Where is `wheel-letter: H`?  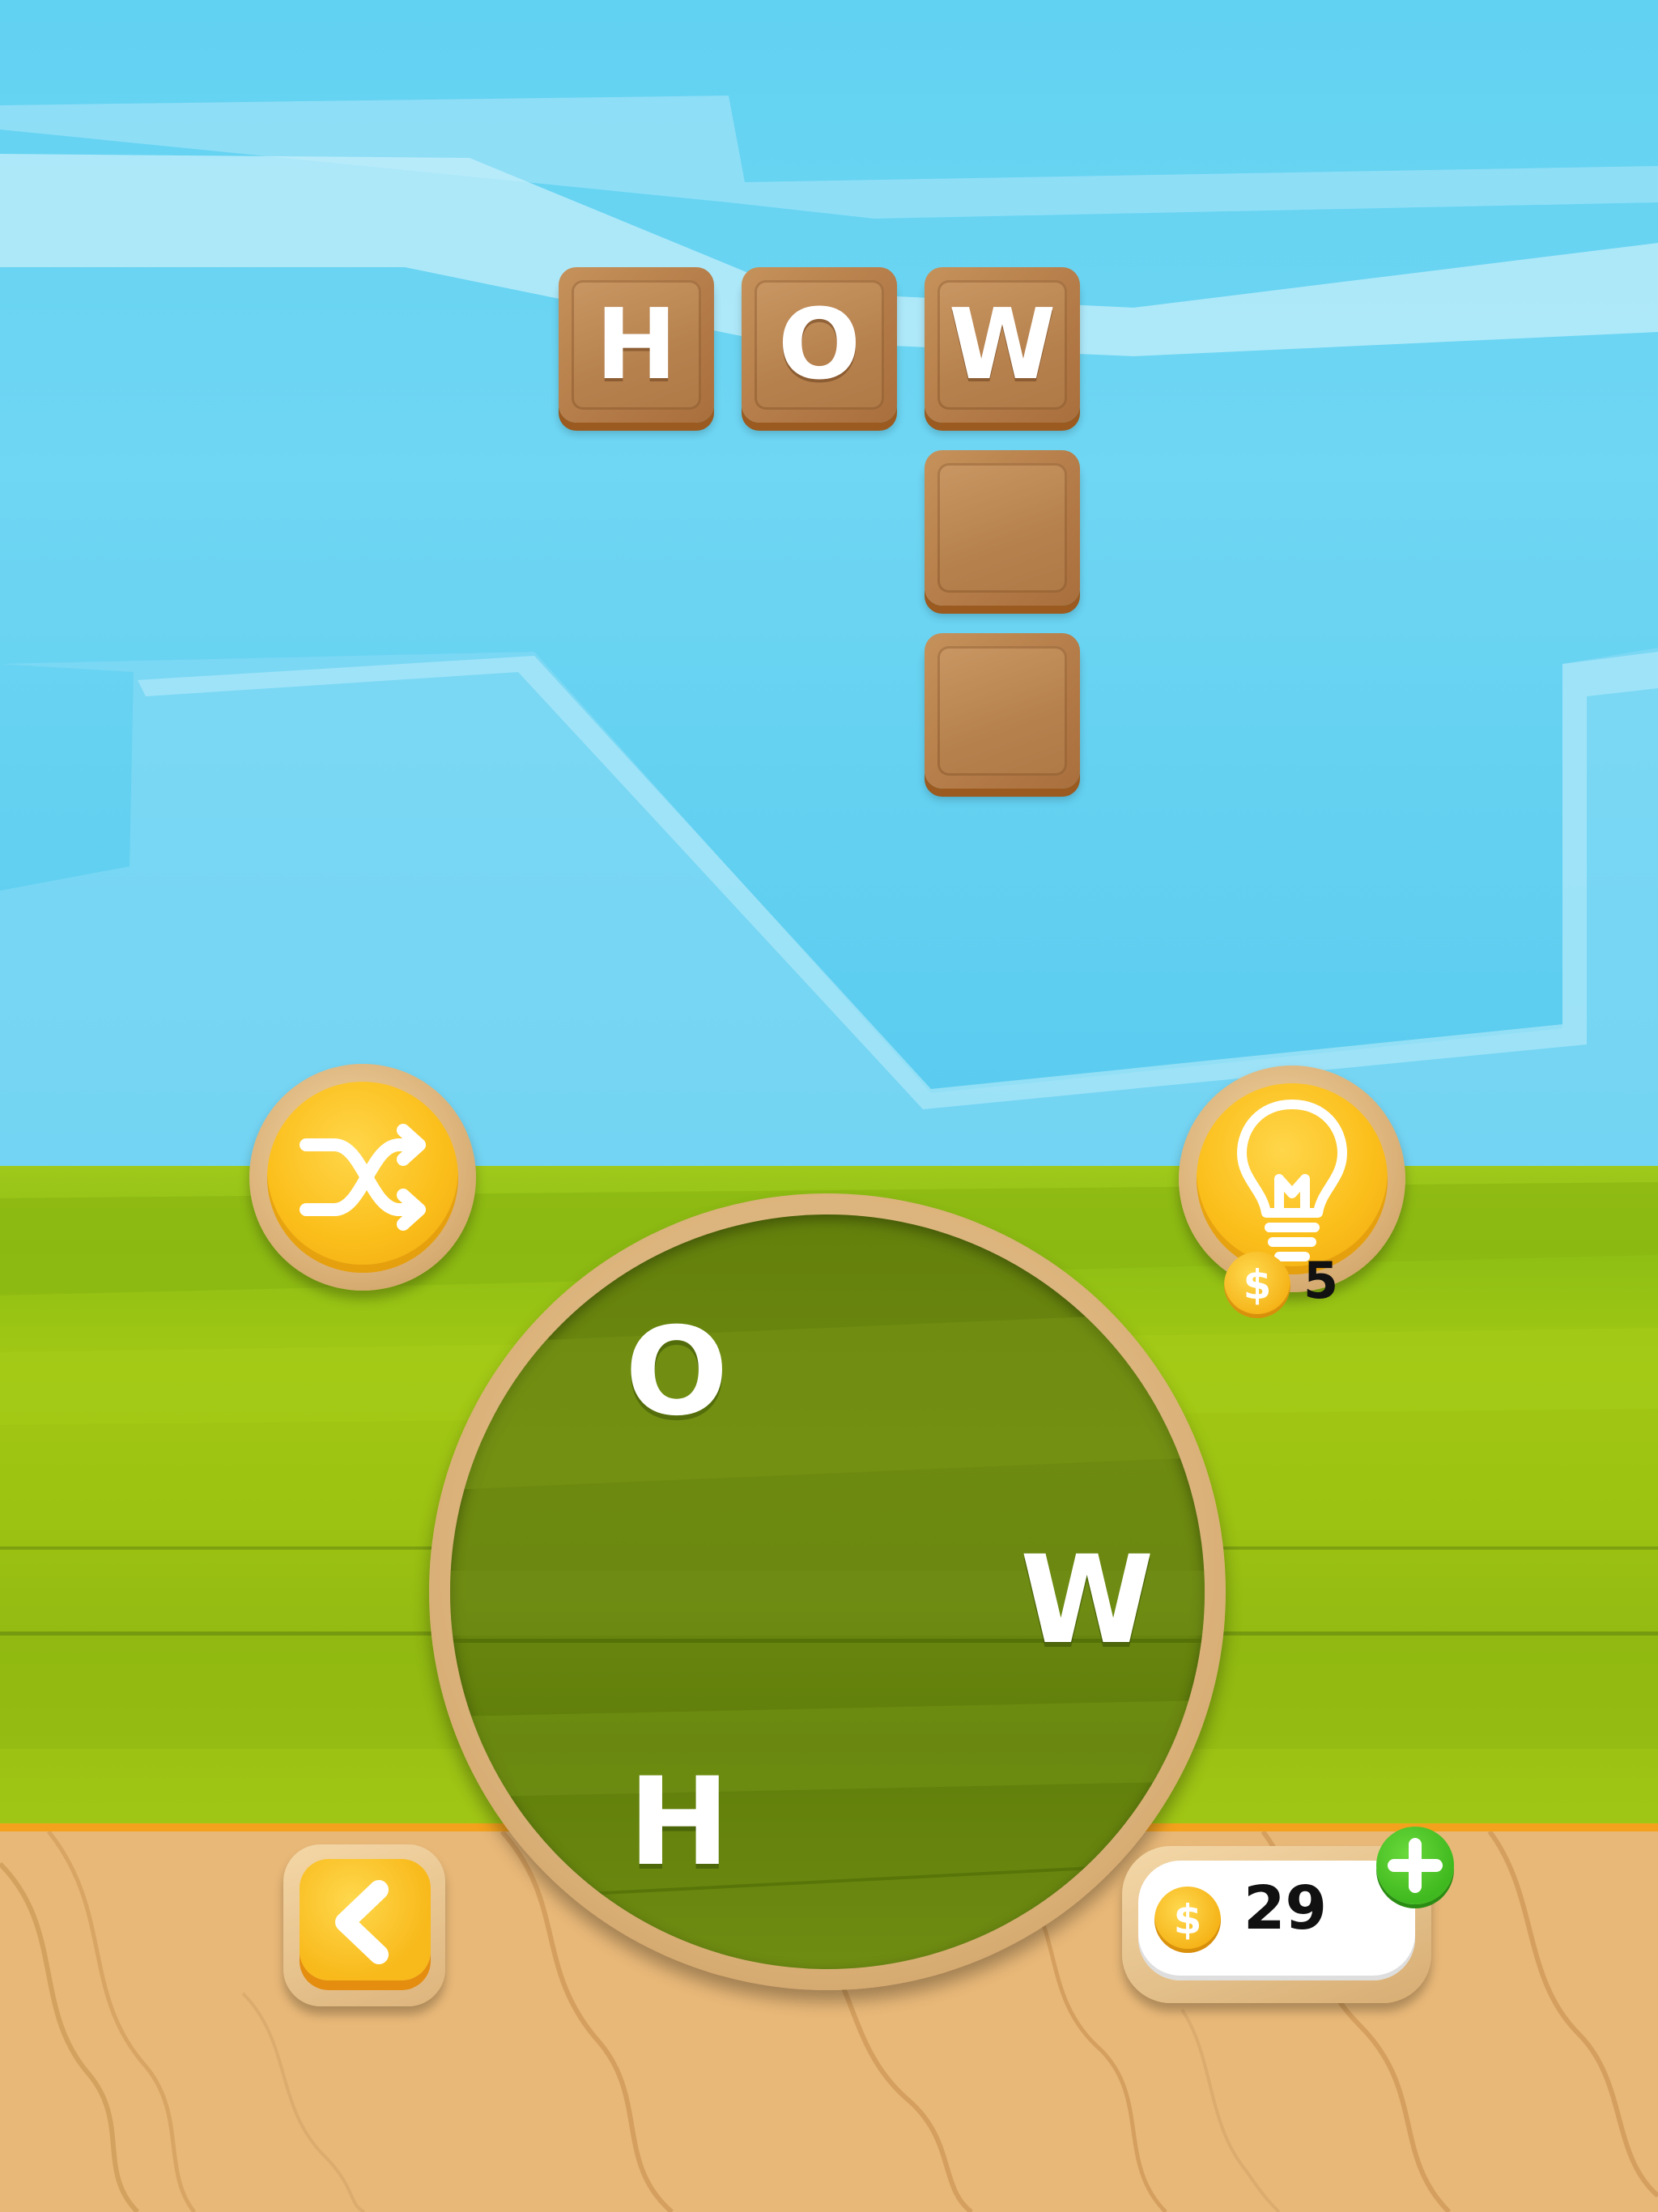 wheel-letter: H is located at coordinates (679, 1823).